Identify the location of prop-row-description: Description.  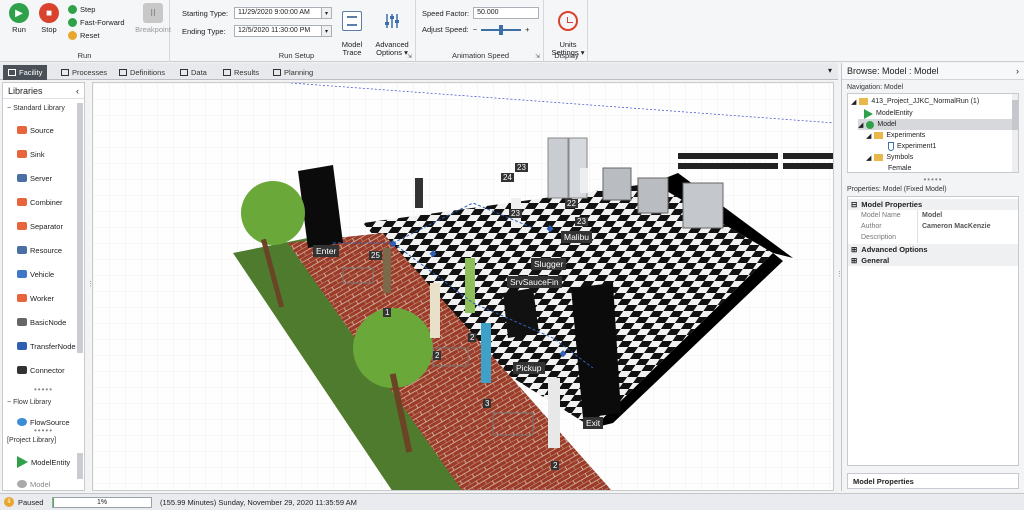
(933, 237).